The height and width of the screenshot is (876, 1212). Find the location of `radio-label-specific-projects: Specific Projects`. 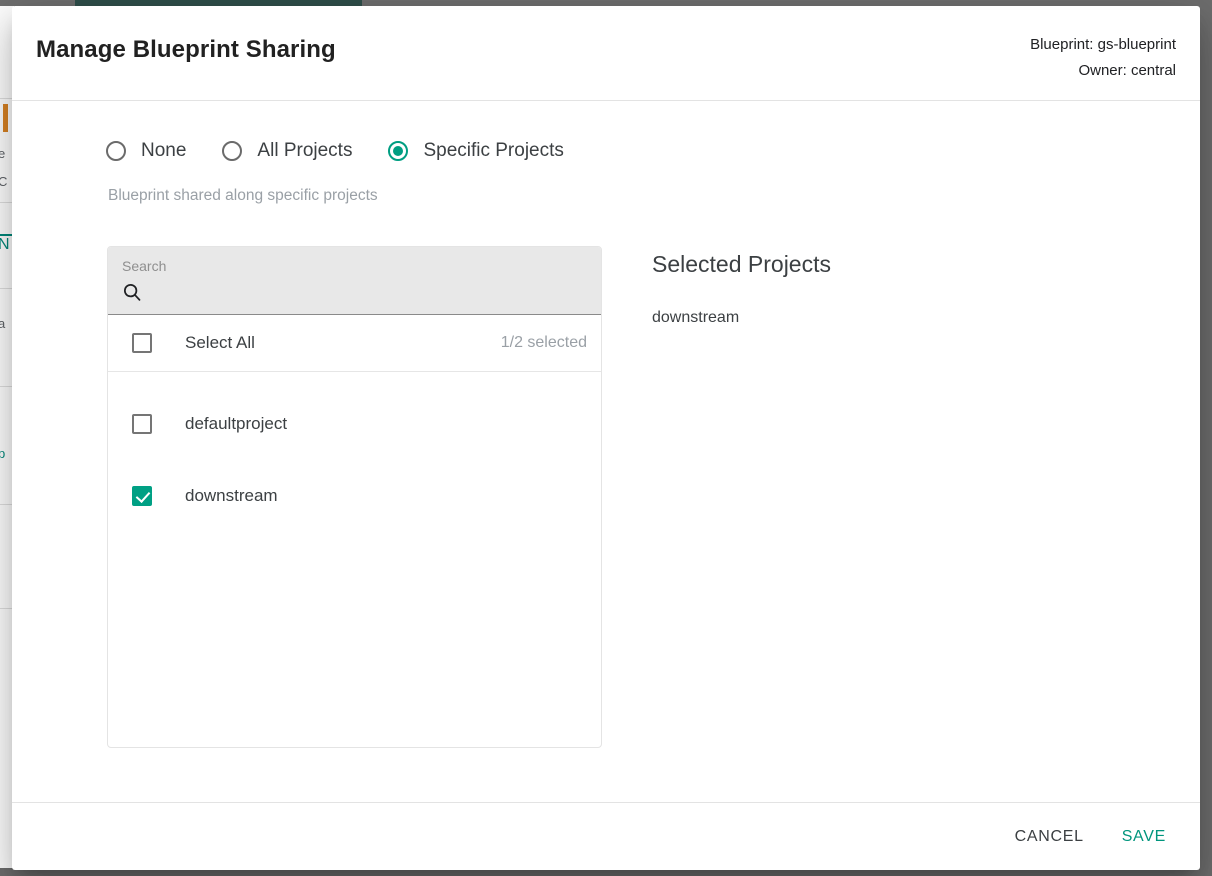

radio-label-specific-projects: Specific Projects is located at coordinates (493, 150).